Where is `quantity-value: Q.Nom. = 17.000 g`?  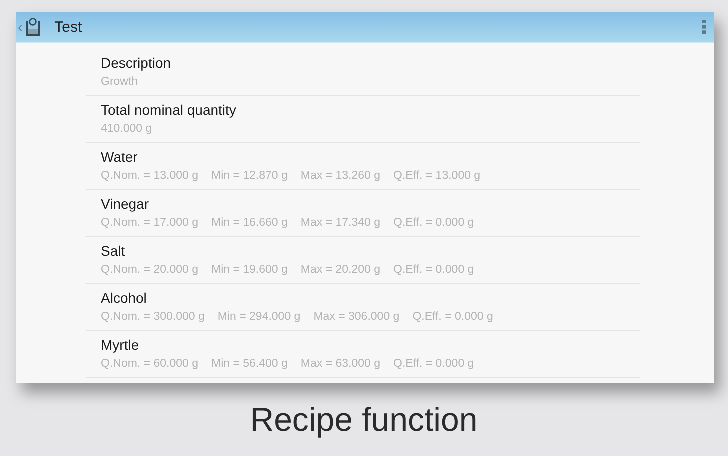 quantity-value: Q.Nom. = 17.000 g is located at coordinates (149, 223).